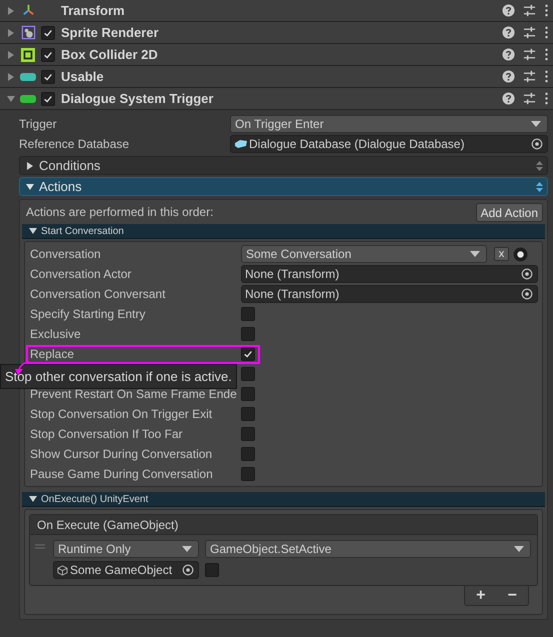  I want to click on field-label: Replace, so click(53, 354).